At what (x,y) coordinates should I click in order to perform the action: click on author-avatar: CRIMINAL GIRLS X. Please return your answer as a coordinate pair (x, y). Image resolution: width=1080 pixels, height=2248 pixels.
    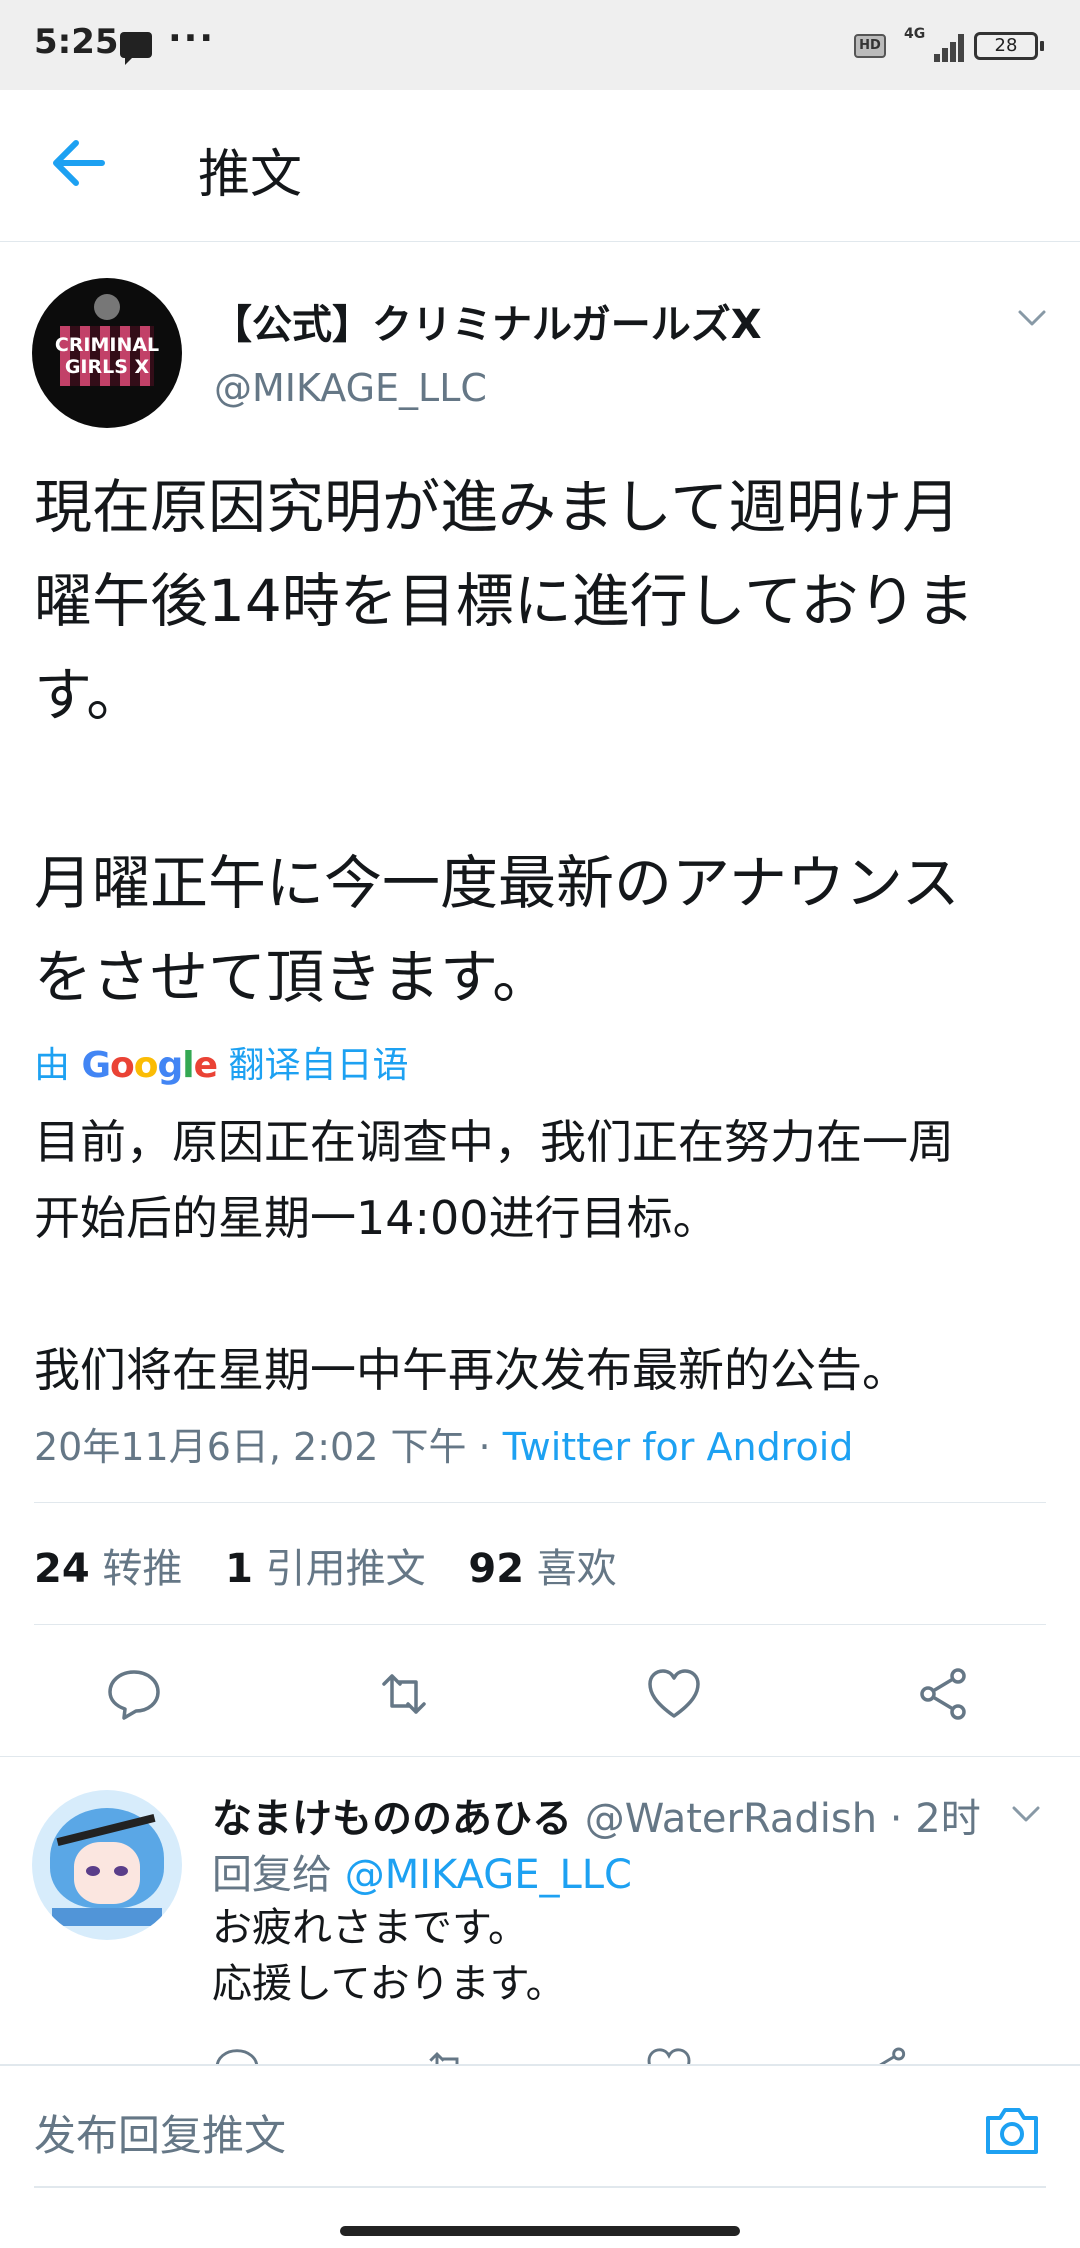
    Looking at the image, I should click on (107, 353).